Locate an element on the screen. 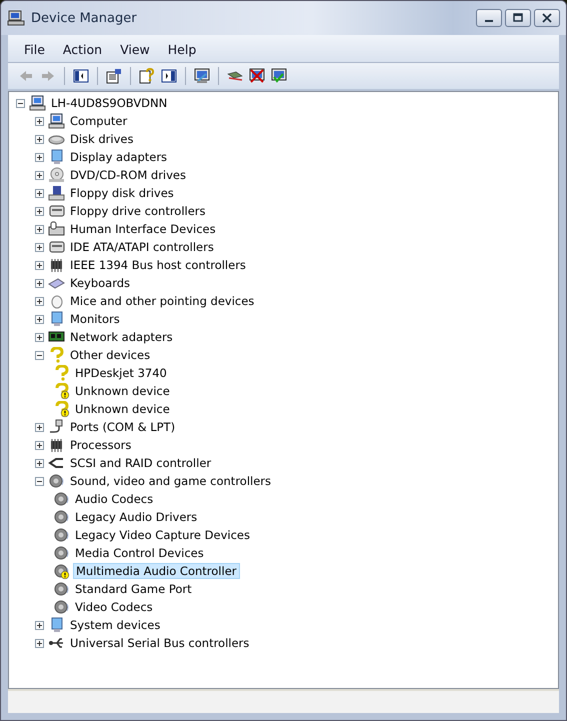  tree-item: Legacy Video Capture Devices is located at coordinates (162, 535).